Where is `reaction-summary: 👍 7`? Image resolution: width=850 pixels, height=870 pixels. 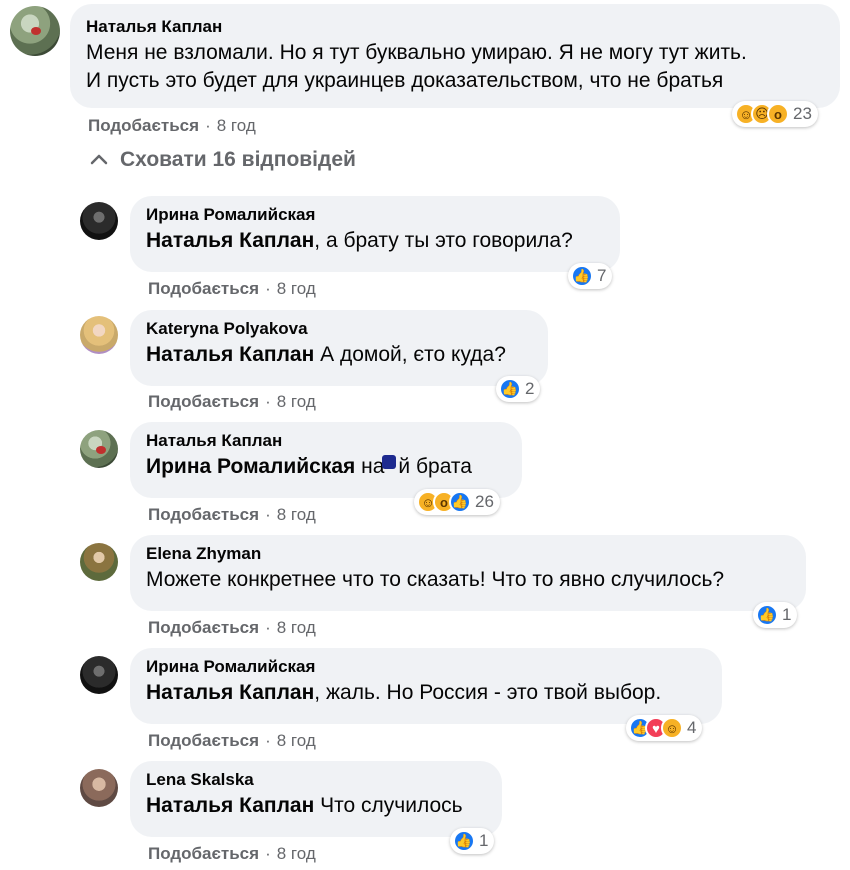 reaction-summary: 👍 7 is located at coordinates (590, 276).